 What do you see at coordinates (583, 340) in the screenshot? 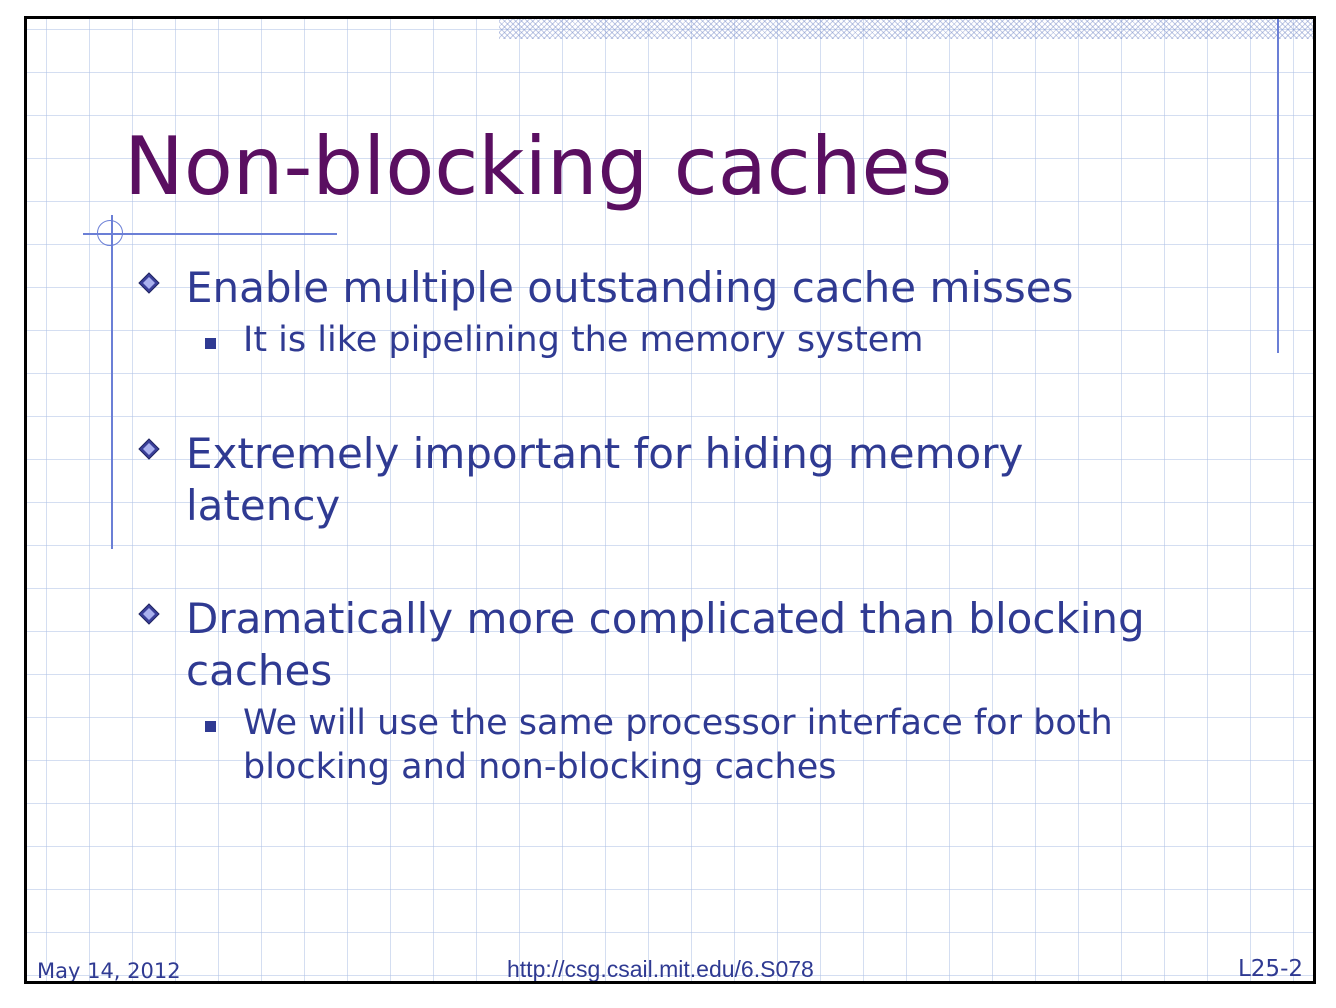
I see `sub-bullet-text: It is like pipelining the memory system` at bounding box center [583, 340].